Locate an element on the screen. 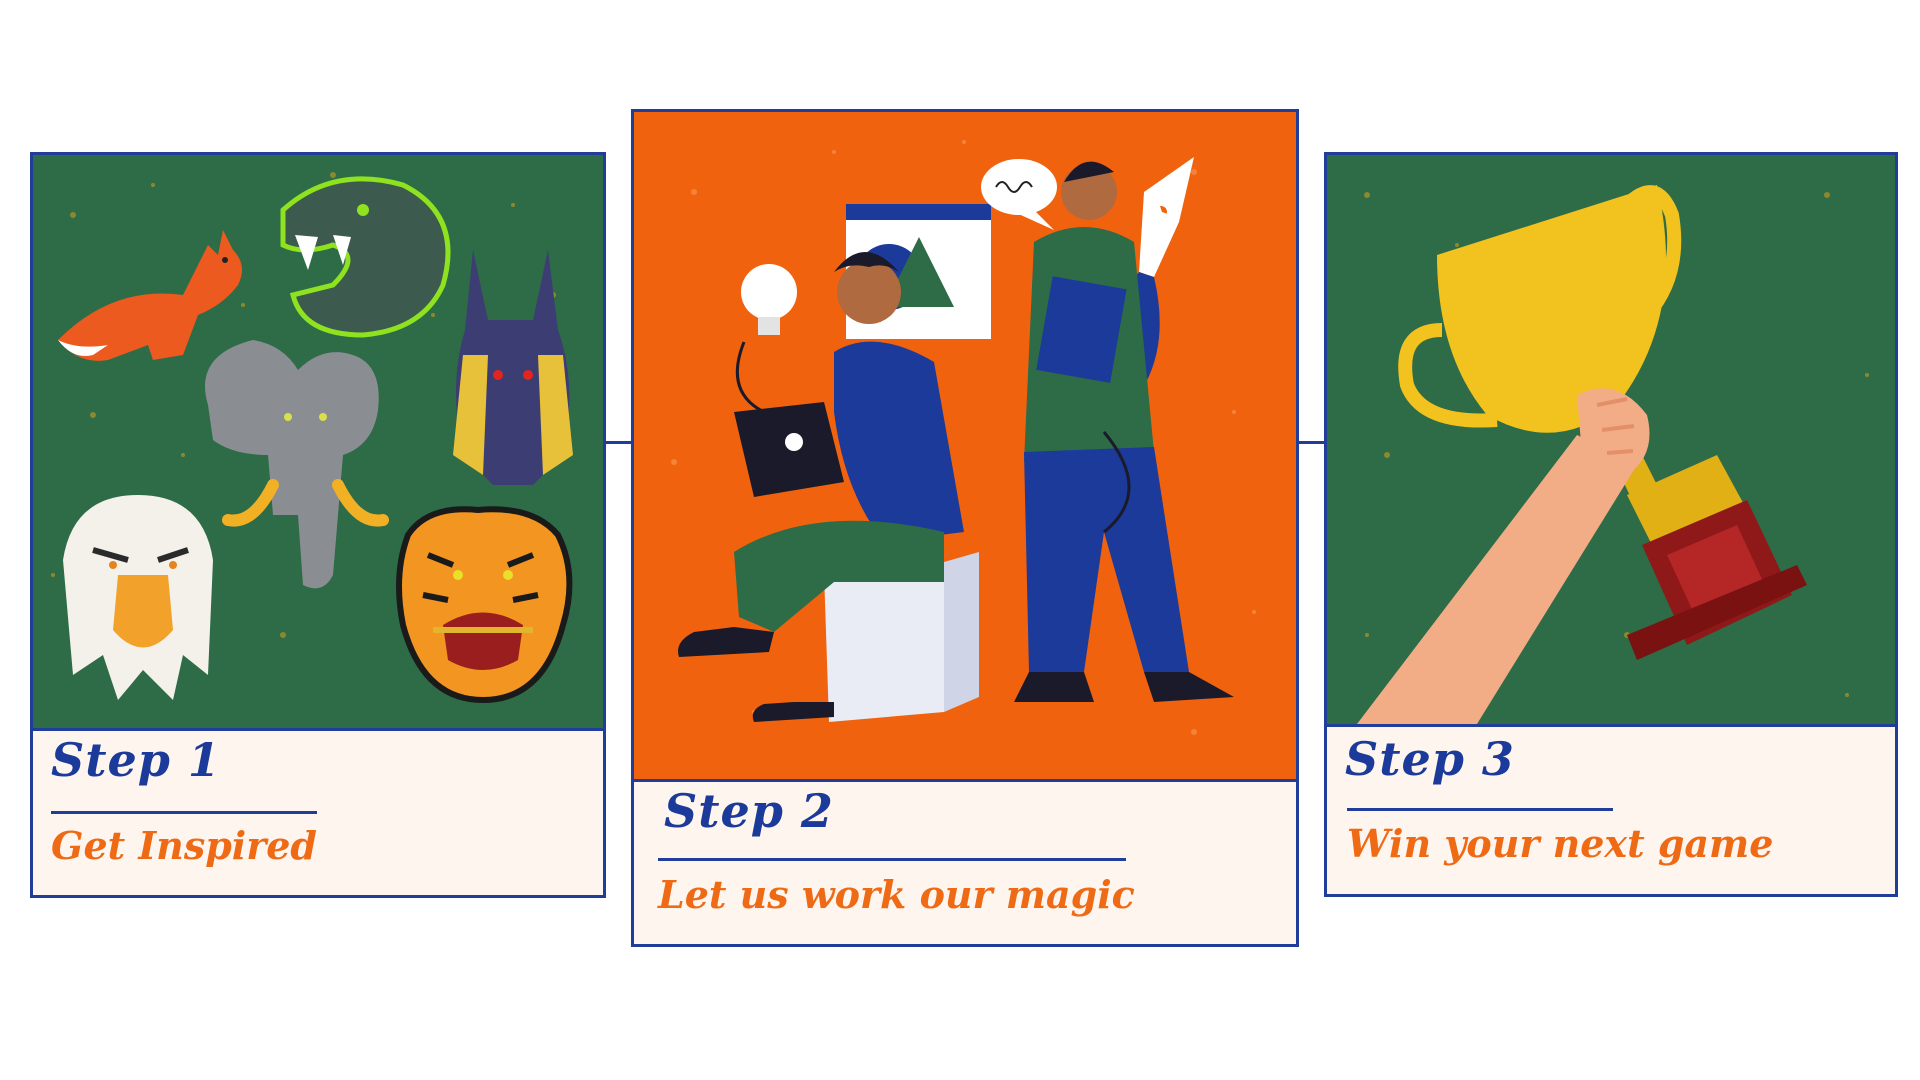 The height and width of the screenshot is (1080, 1920). connector-line-left is located at coordinates (619, 442).